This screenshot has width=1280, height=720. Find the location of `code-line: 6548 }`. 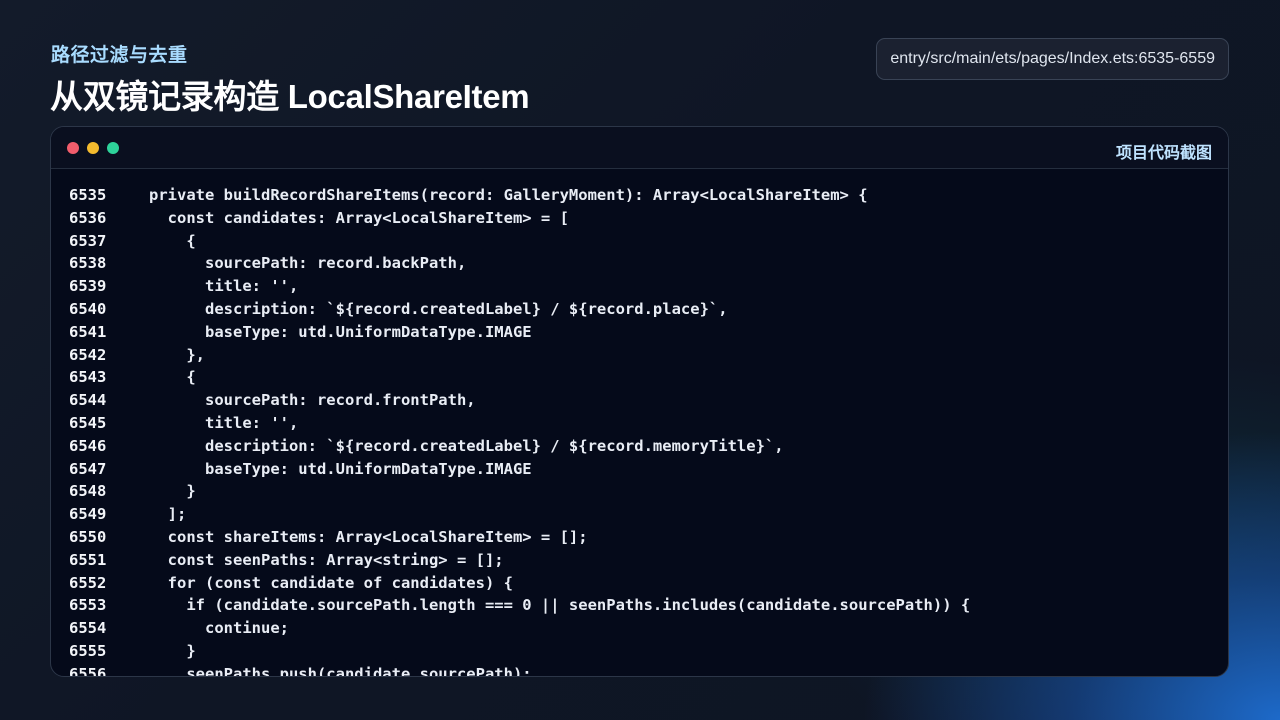

code-line: 6548 } is located at coordinates (639, 491).